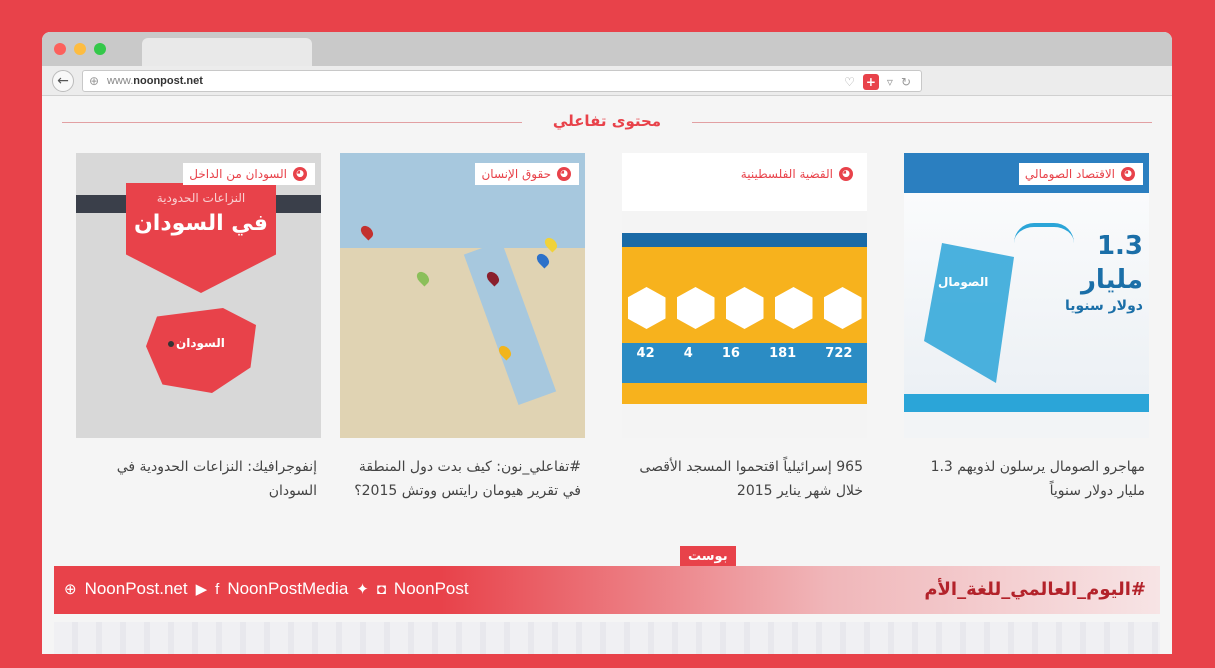 Image resolution: width=1215 pixels, height=668 pixels. What do you see at coordinates (199, 479) in the screenshot?
I see `card-title-link: إنفوجرافيك: النزاعات الحدودية في السودان` at bounding box center [199, 479].